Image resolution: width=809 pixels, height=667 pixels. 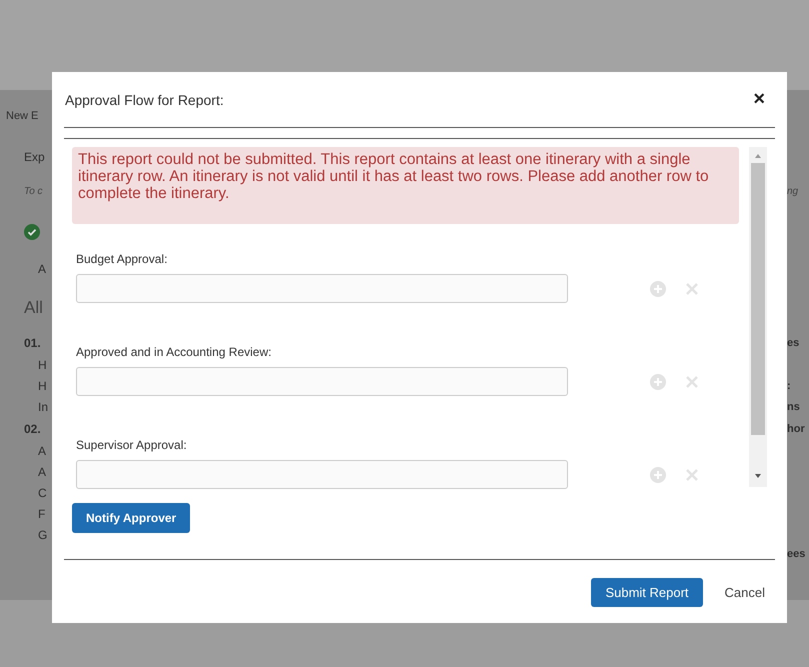 I want to click on field-label: Supervisor Approval:, so click(x=132, y=445).